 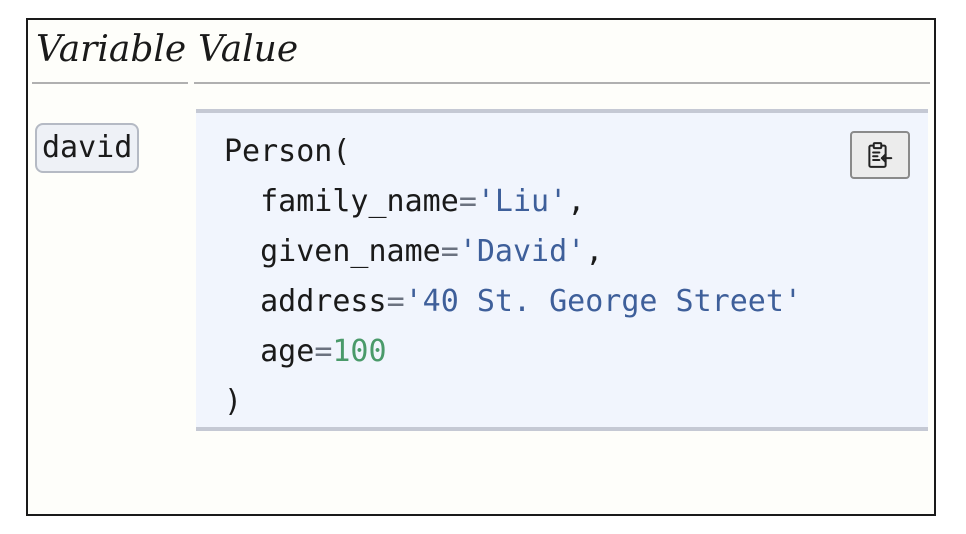 What do you see at coordinates (287, 151) in the screenshot?
I see `class-name: Person(` at bounding box center [287, 151].